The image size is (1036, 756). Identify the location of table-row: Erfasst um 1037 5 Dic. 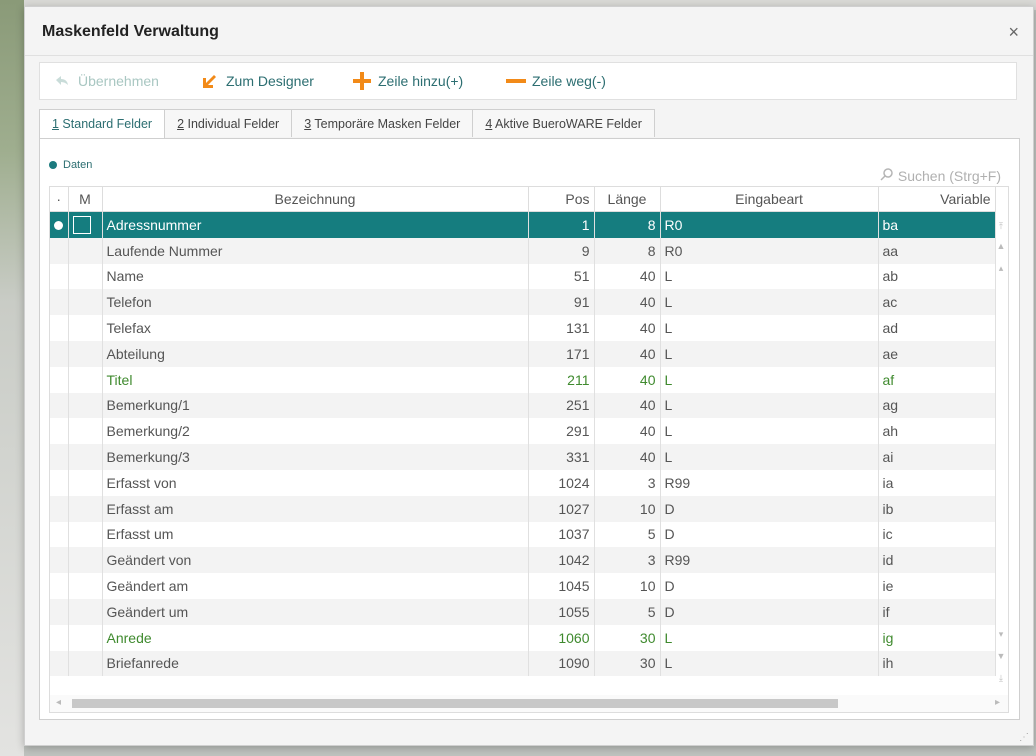
(523, 534).